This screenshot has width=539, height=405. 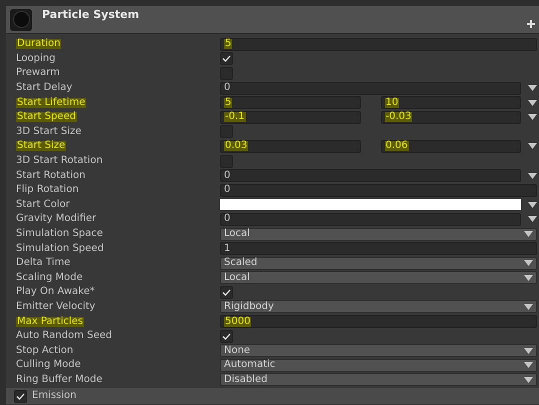 I want to click on property-label: Scaling Mode, so click(x=49, y=277).